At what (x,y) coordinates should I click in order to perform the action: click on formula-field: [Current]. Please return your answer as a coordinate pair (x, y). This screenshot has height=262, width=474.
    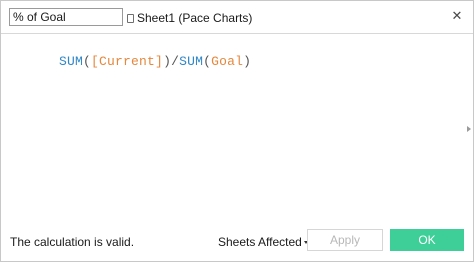
    Looking at the image, I should click on (127, 61).